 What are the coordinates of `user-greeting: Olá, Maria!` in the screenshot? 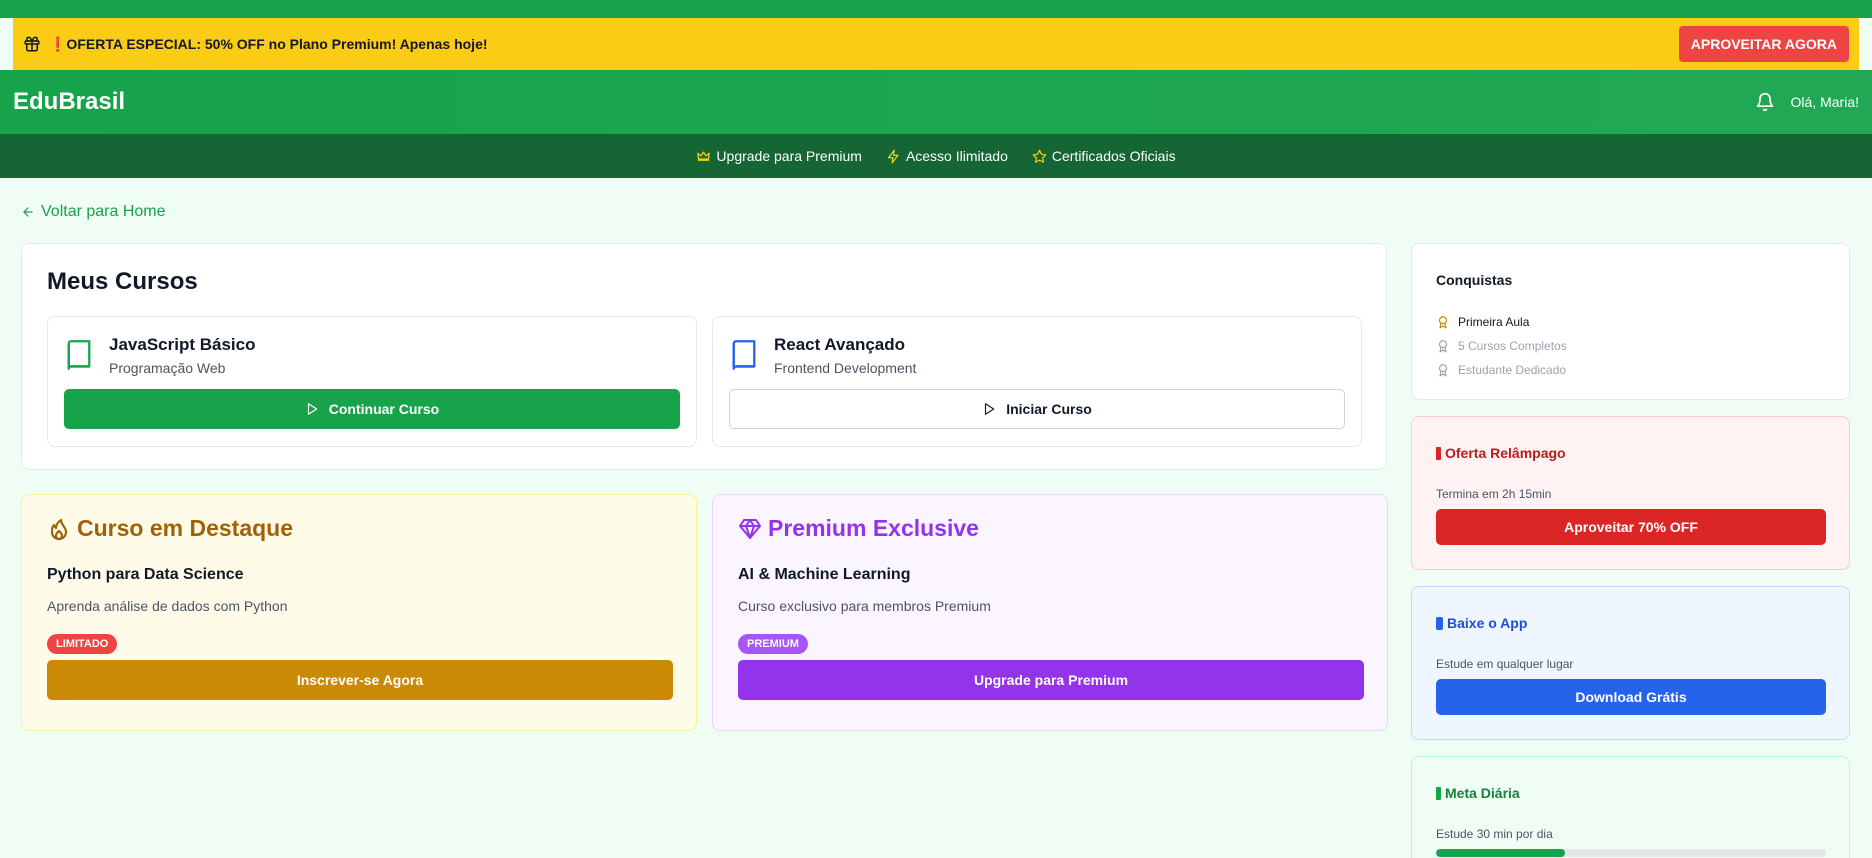 It's located at (1825, 102).